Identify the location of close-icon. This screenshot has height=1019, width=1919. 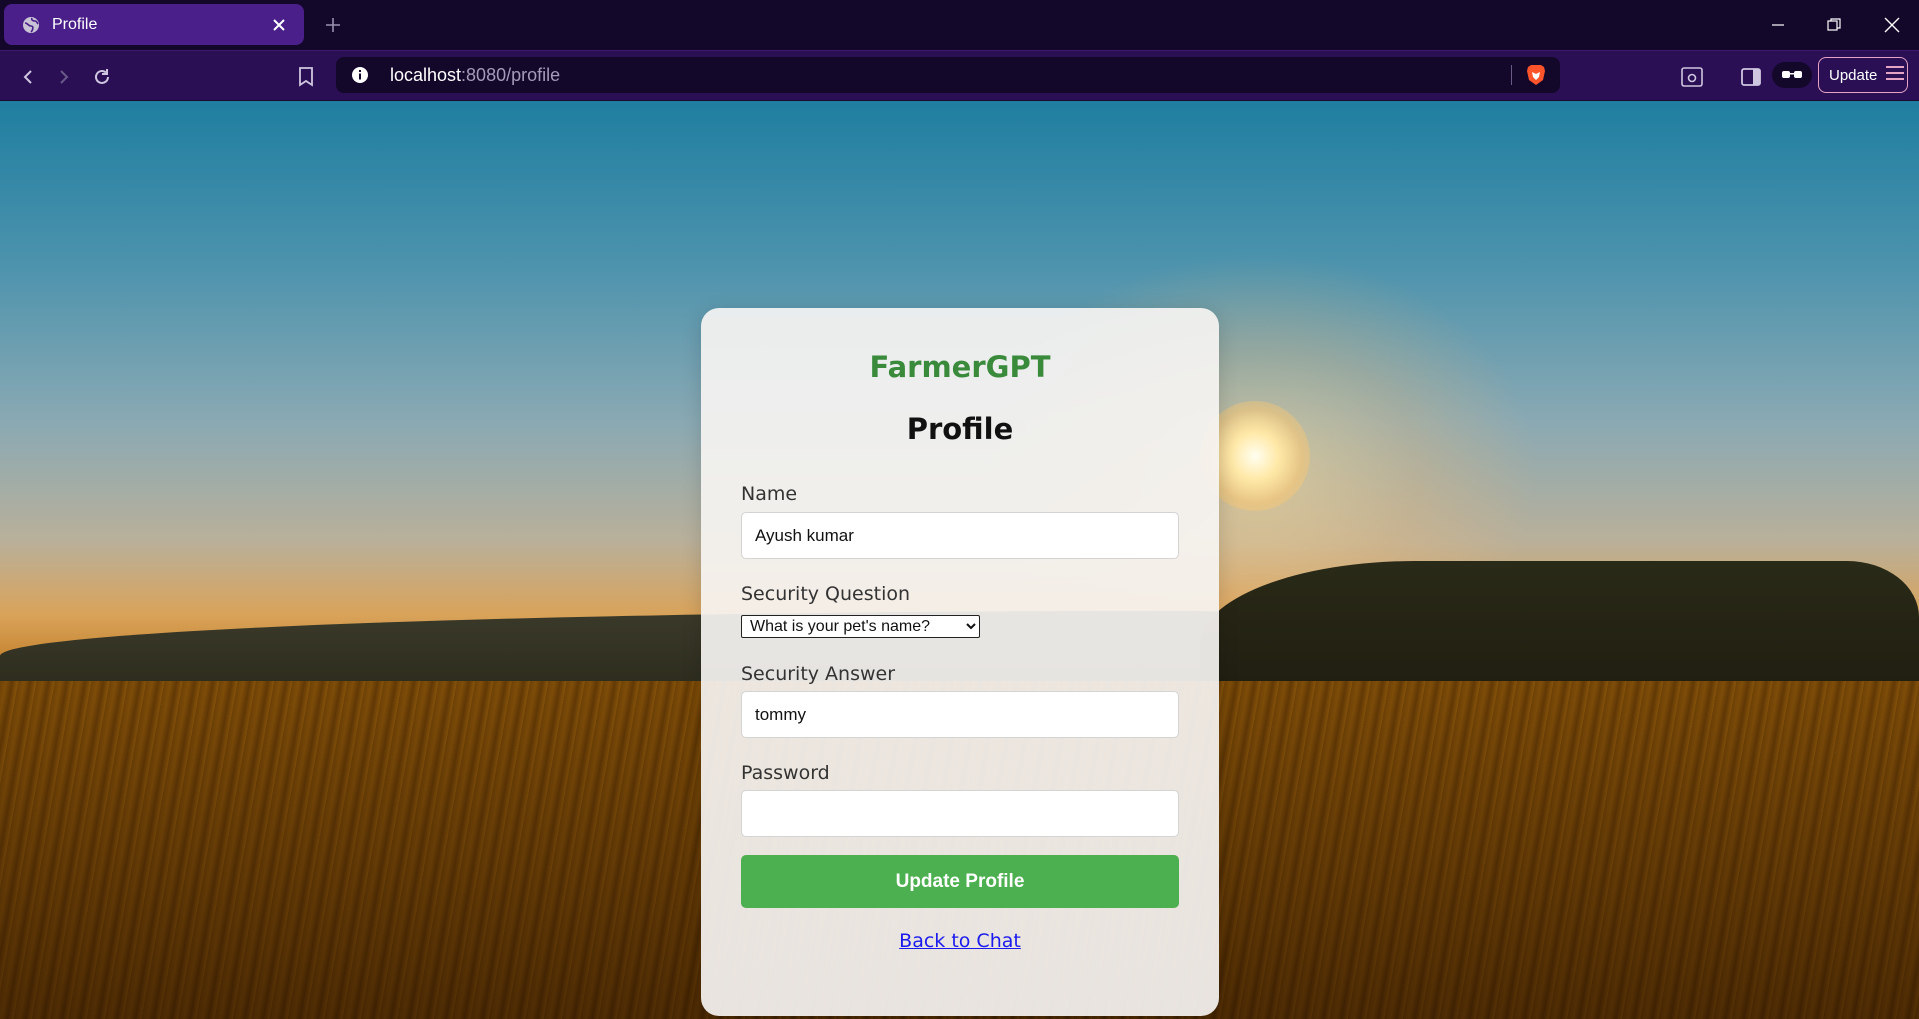
(279, 25).